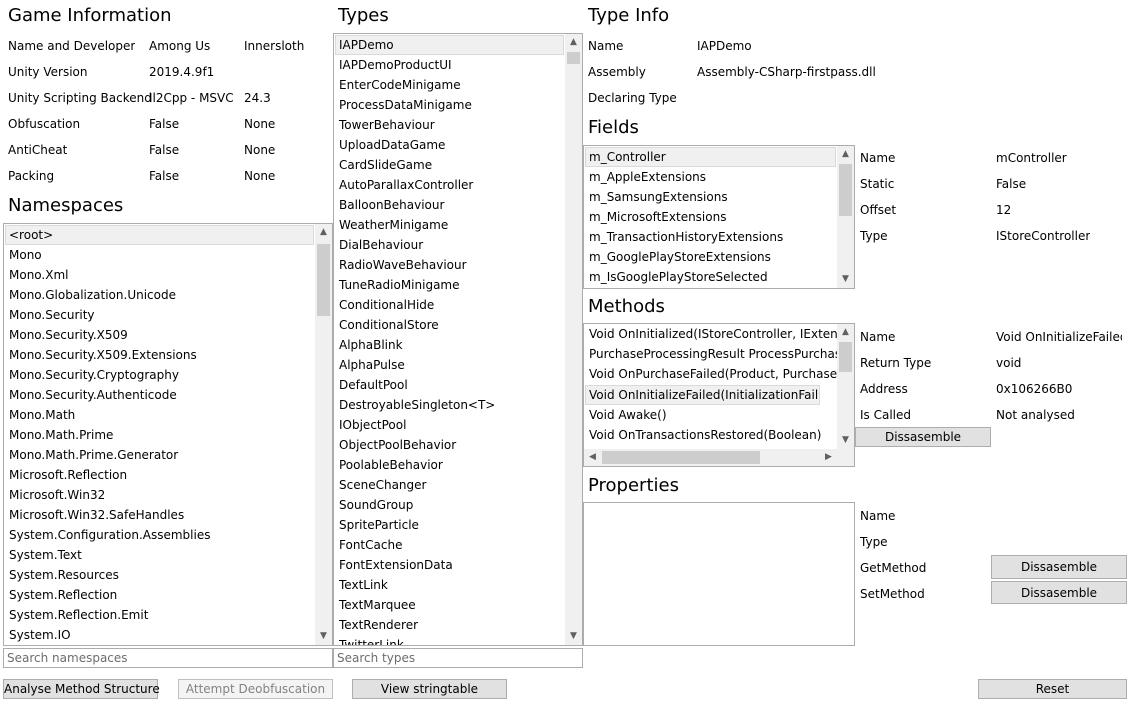 Image resolution: width=1127 pixels, height=710 pixels. What do you see at coordinates (719, 257) in the screenshot?
I see `list-item: m_GooglePlayStoreExtensions` at bounding box center [719, 257].